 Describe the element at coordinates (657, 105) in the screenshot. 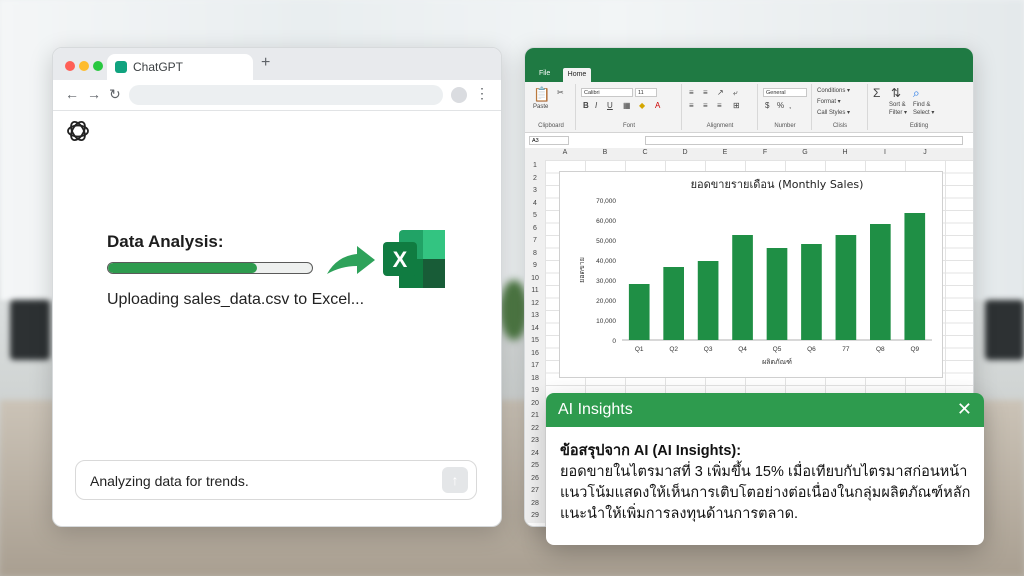

I see `font-color-icon: A` at that location.